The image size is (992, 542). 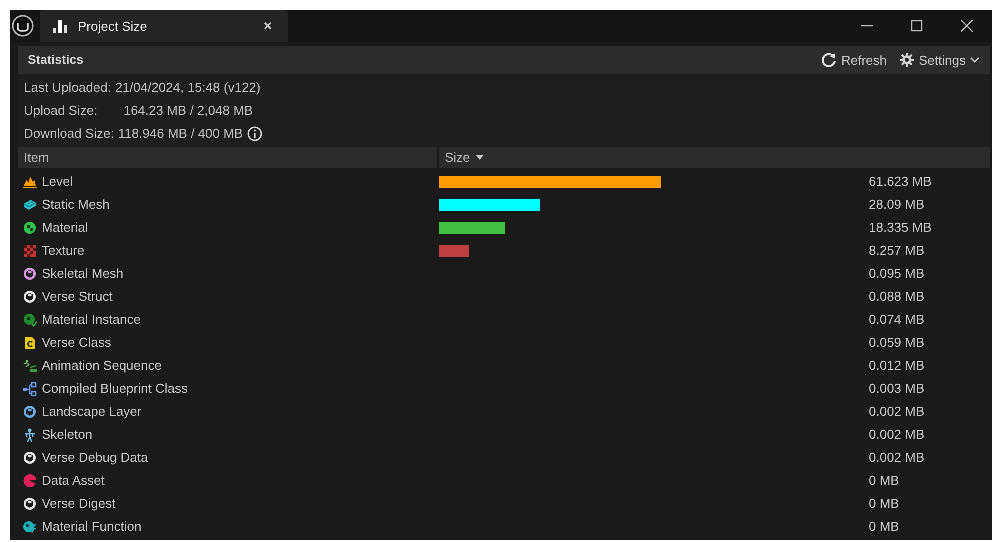 What do you see at coordinates (56, 60) in the screenshot?
I see `section-title: Statistics` at bounding box center [56, 60].